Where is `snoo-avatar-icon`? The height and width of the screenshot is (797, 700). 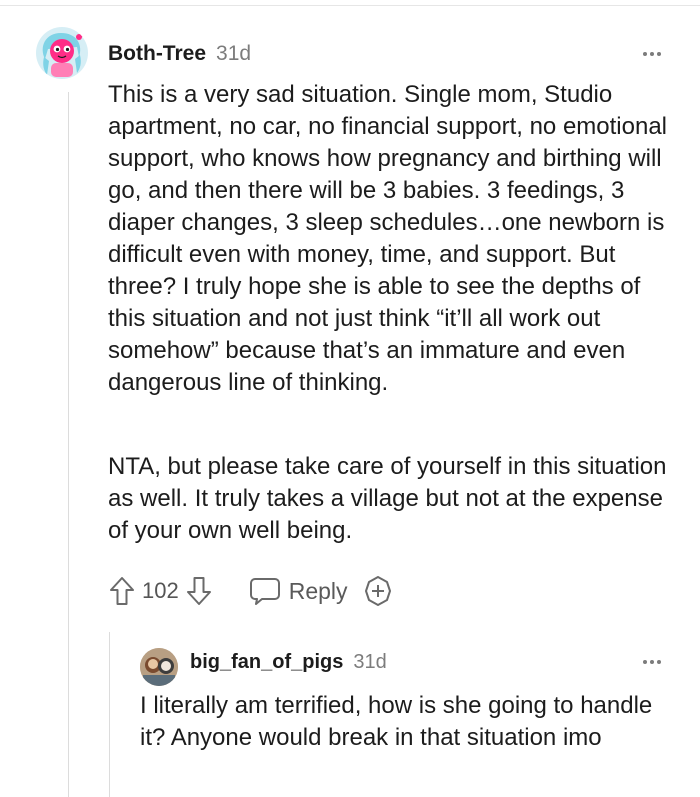
snoo-avatar-icon is located at coordinates (63, 55).